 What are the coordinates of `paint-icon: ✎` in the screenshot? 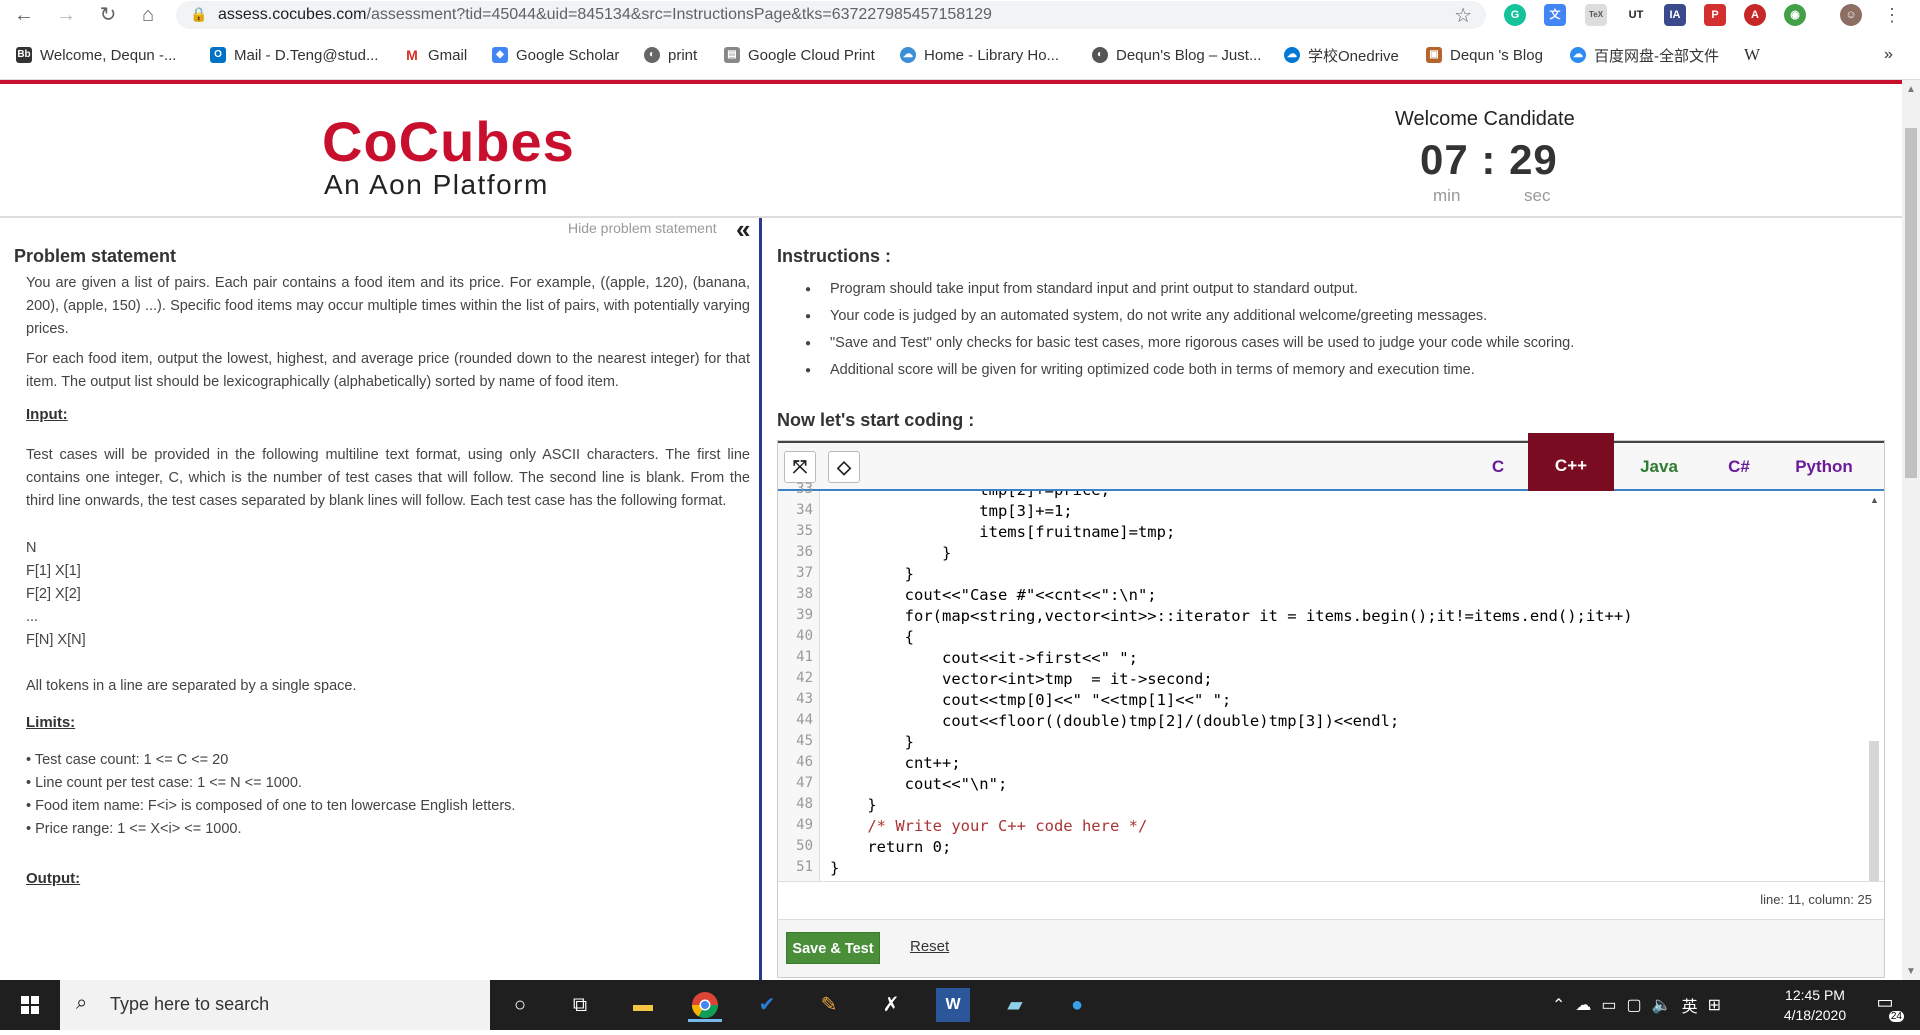 It's located at (829, 1005).